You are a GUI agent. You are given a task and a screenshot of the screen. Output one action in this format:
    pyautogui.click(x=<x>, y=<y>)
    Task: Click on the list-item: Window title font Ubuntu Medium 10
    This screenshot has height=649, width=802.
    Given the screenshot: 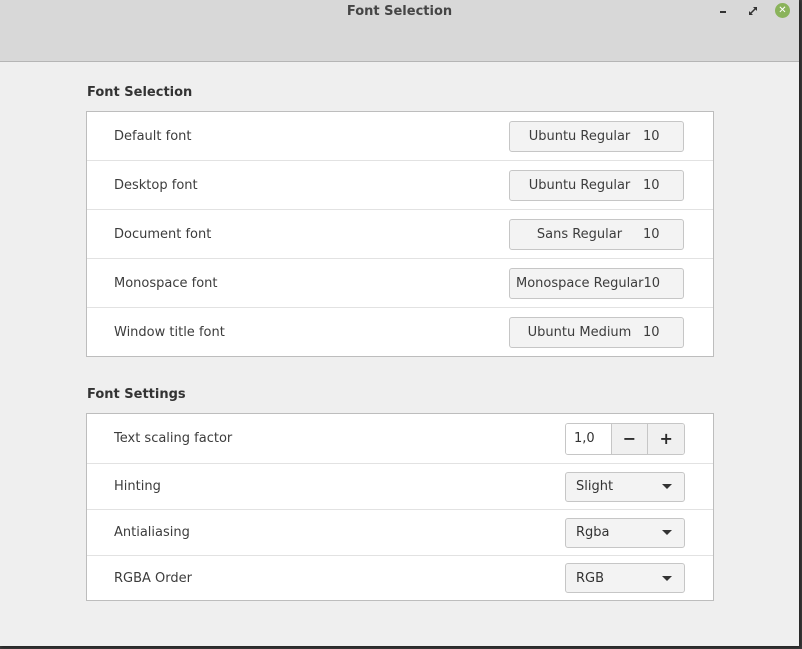 What is the action you would take?
    pyautogui.click(x=400, y=332)
    